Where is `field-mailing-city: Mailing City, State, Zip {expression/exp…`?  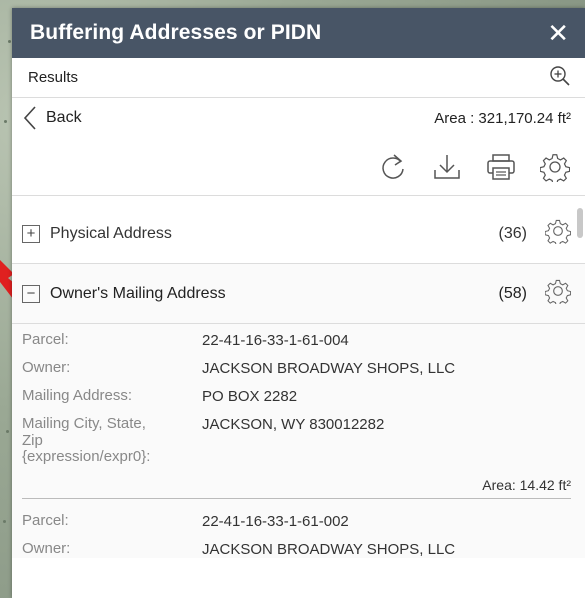 field-mailing-city: Mailing City, State, Zip {expression/exp… is located at coordinates (296, 440).